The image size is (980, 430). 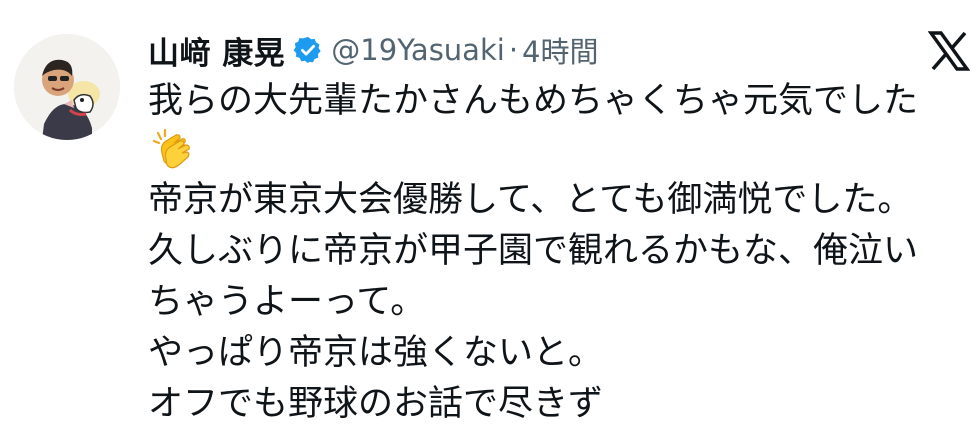 What do you see at coordinates (418, 50) in the screenshot?
I see `author-handle: @19Yasuaki` at bounding box center [418, 50].